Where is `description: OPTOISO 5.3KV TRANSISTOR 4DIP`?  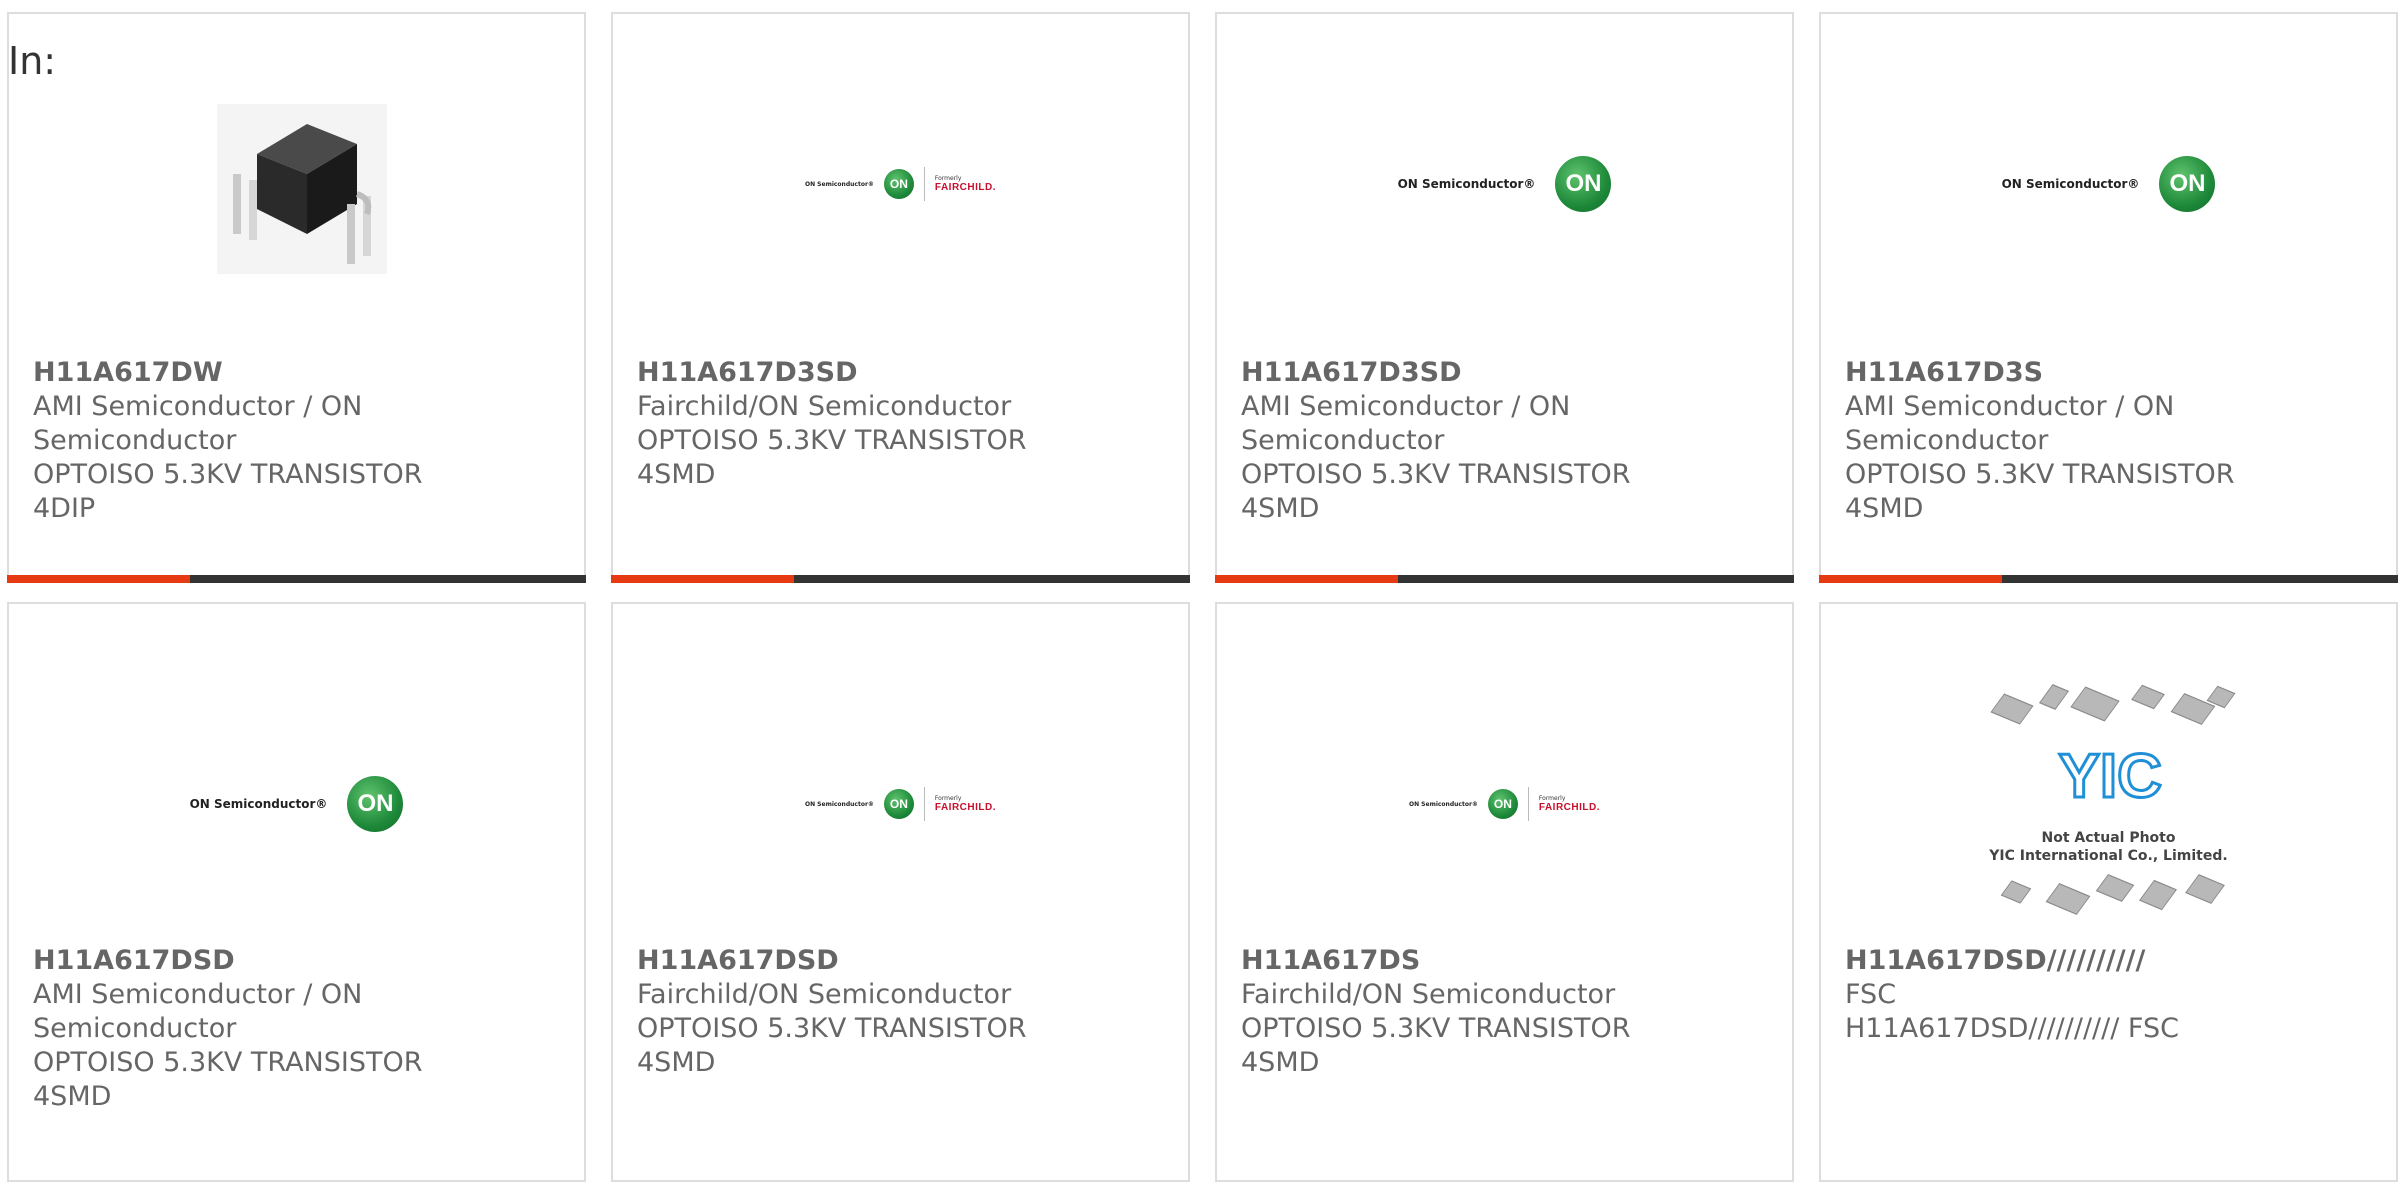 description: OPTOISO 5.3KV TRANSISTOR 4DIP is located at coordinates (228, 491).